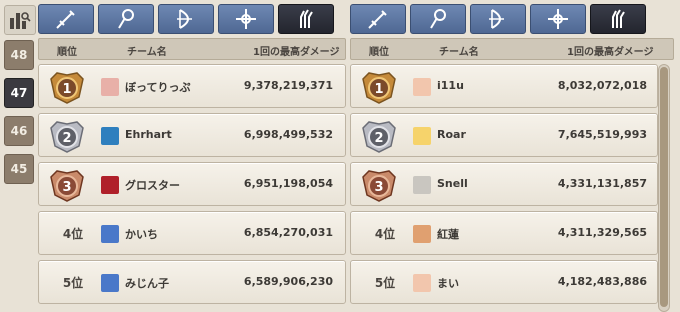 This screenshot has height=312, width=680. I want to click on ranking-row: 5位 みじん子 6,589,906,230, so click(192, 282).